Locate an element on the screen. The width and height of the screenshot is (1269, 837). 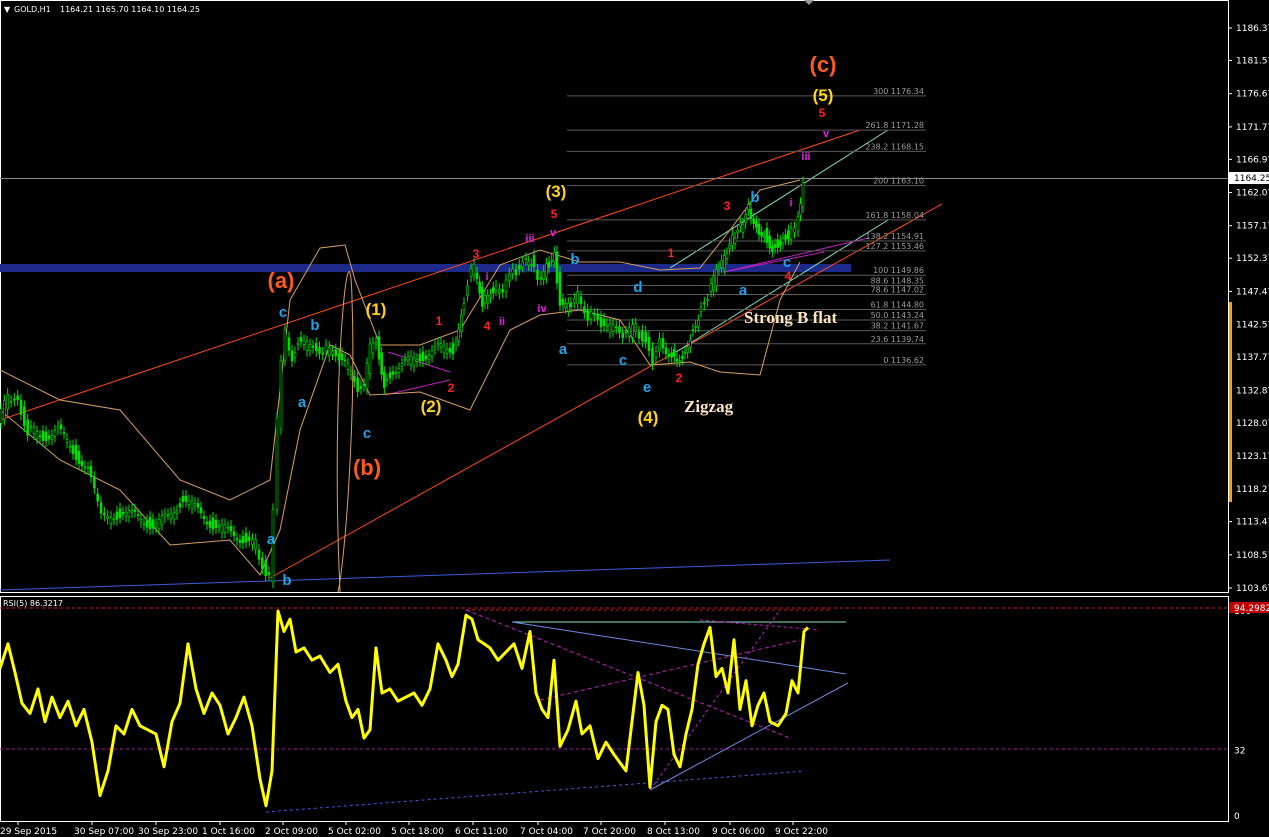
dropdown-arrow-icon: ▼ is located at coordinates (7, 9).